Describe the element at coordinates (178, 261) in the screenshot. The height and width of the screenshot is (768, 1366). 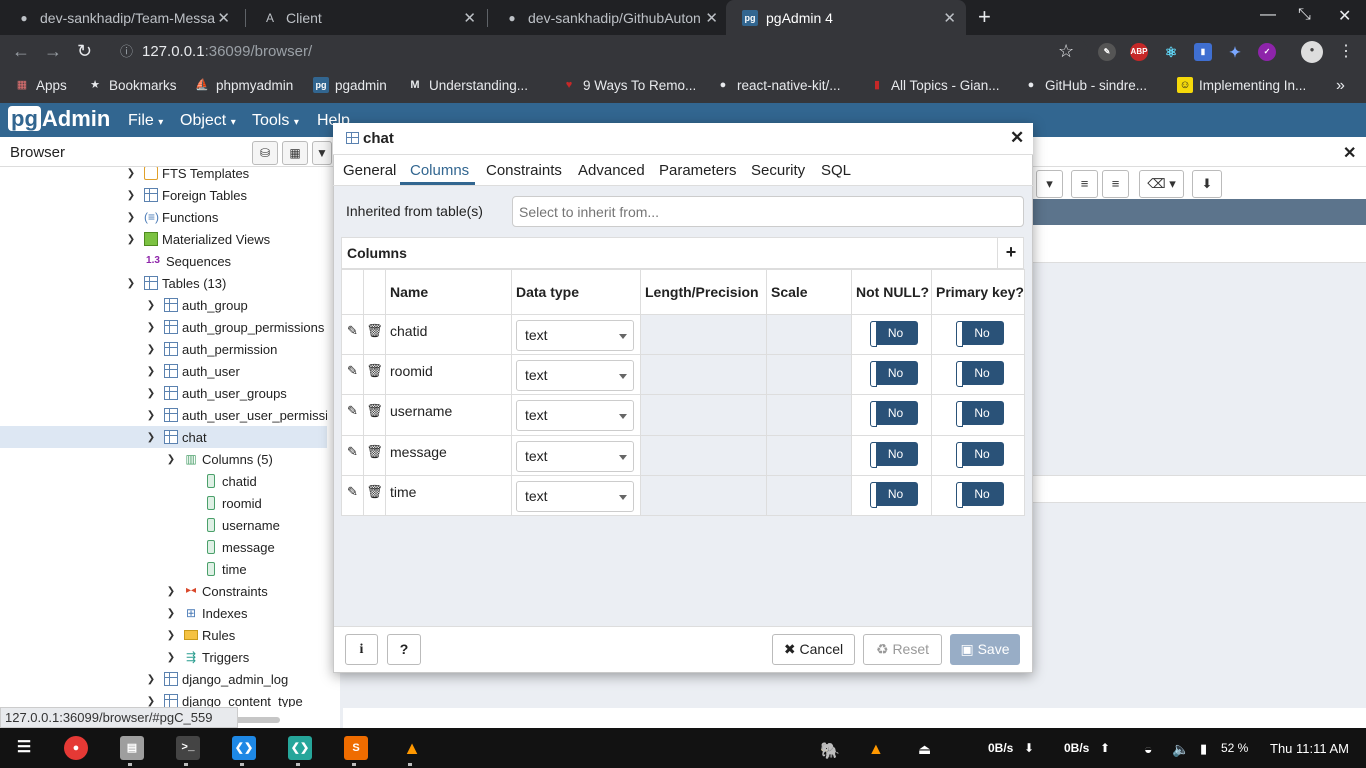
I see `tree-node-sequences: 1.3 Sequences` at that location.